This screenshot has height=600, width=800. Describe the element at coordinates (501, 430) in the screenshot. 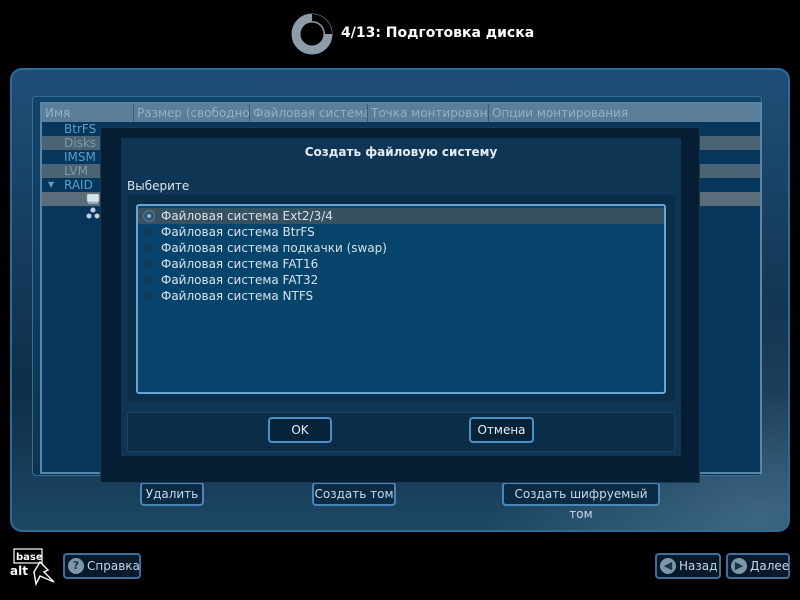

I see `cancel-button: Отмена` at that location.